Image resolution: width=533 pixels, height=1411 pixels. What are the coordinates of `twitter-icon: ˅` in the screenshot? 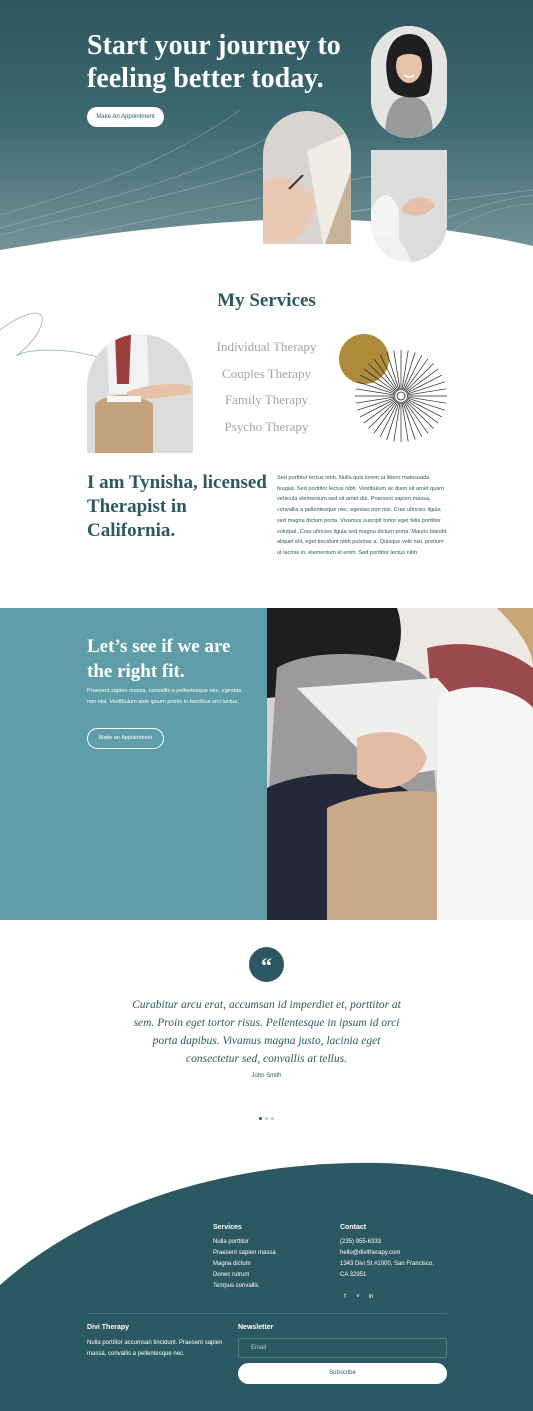 It's located at (358, 1297).